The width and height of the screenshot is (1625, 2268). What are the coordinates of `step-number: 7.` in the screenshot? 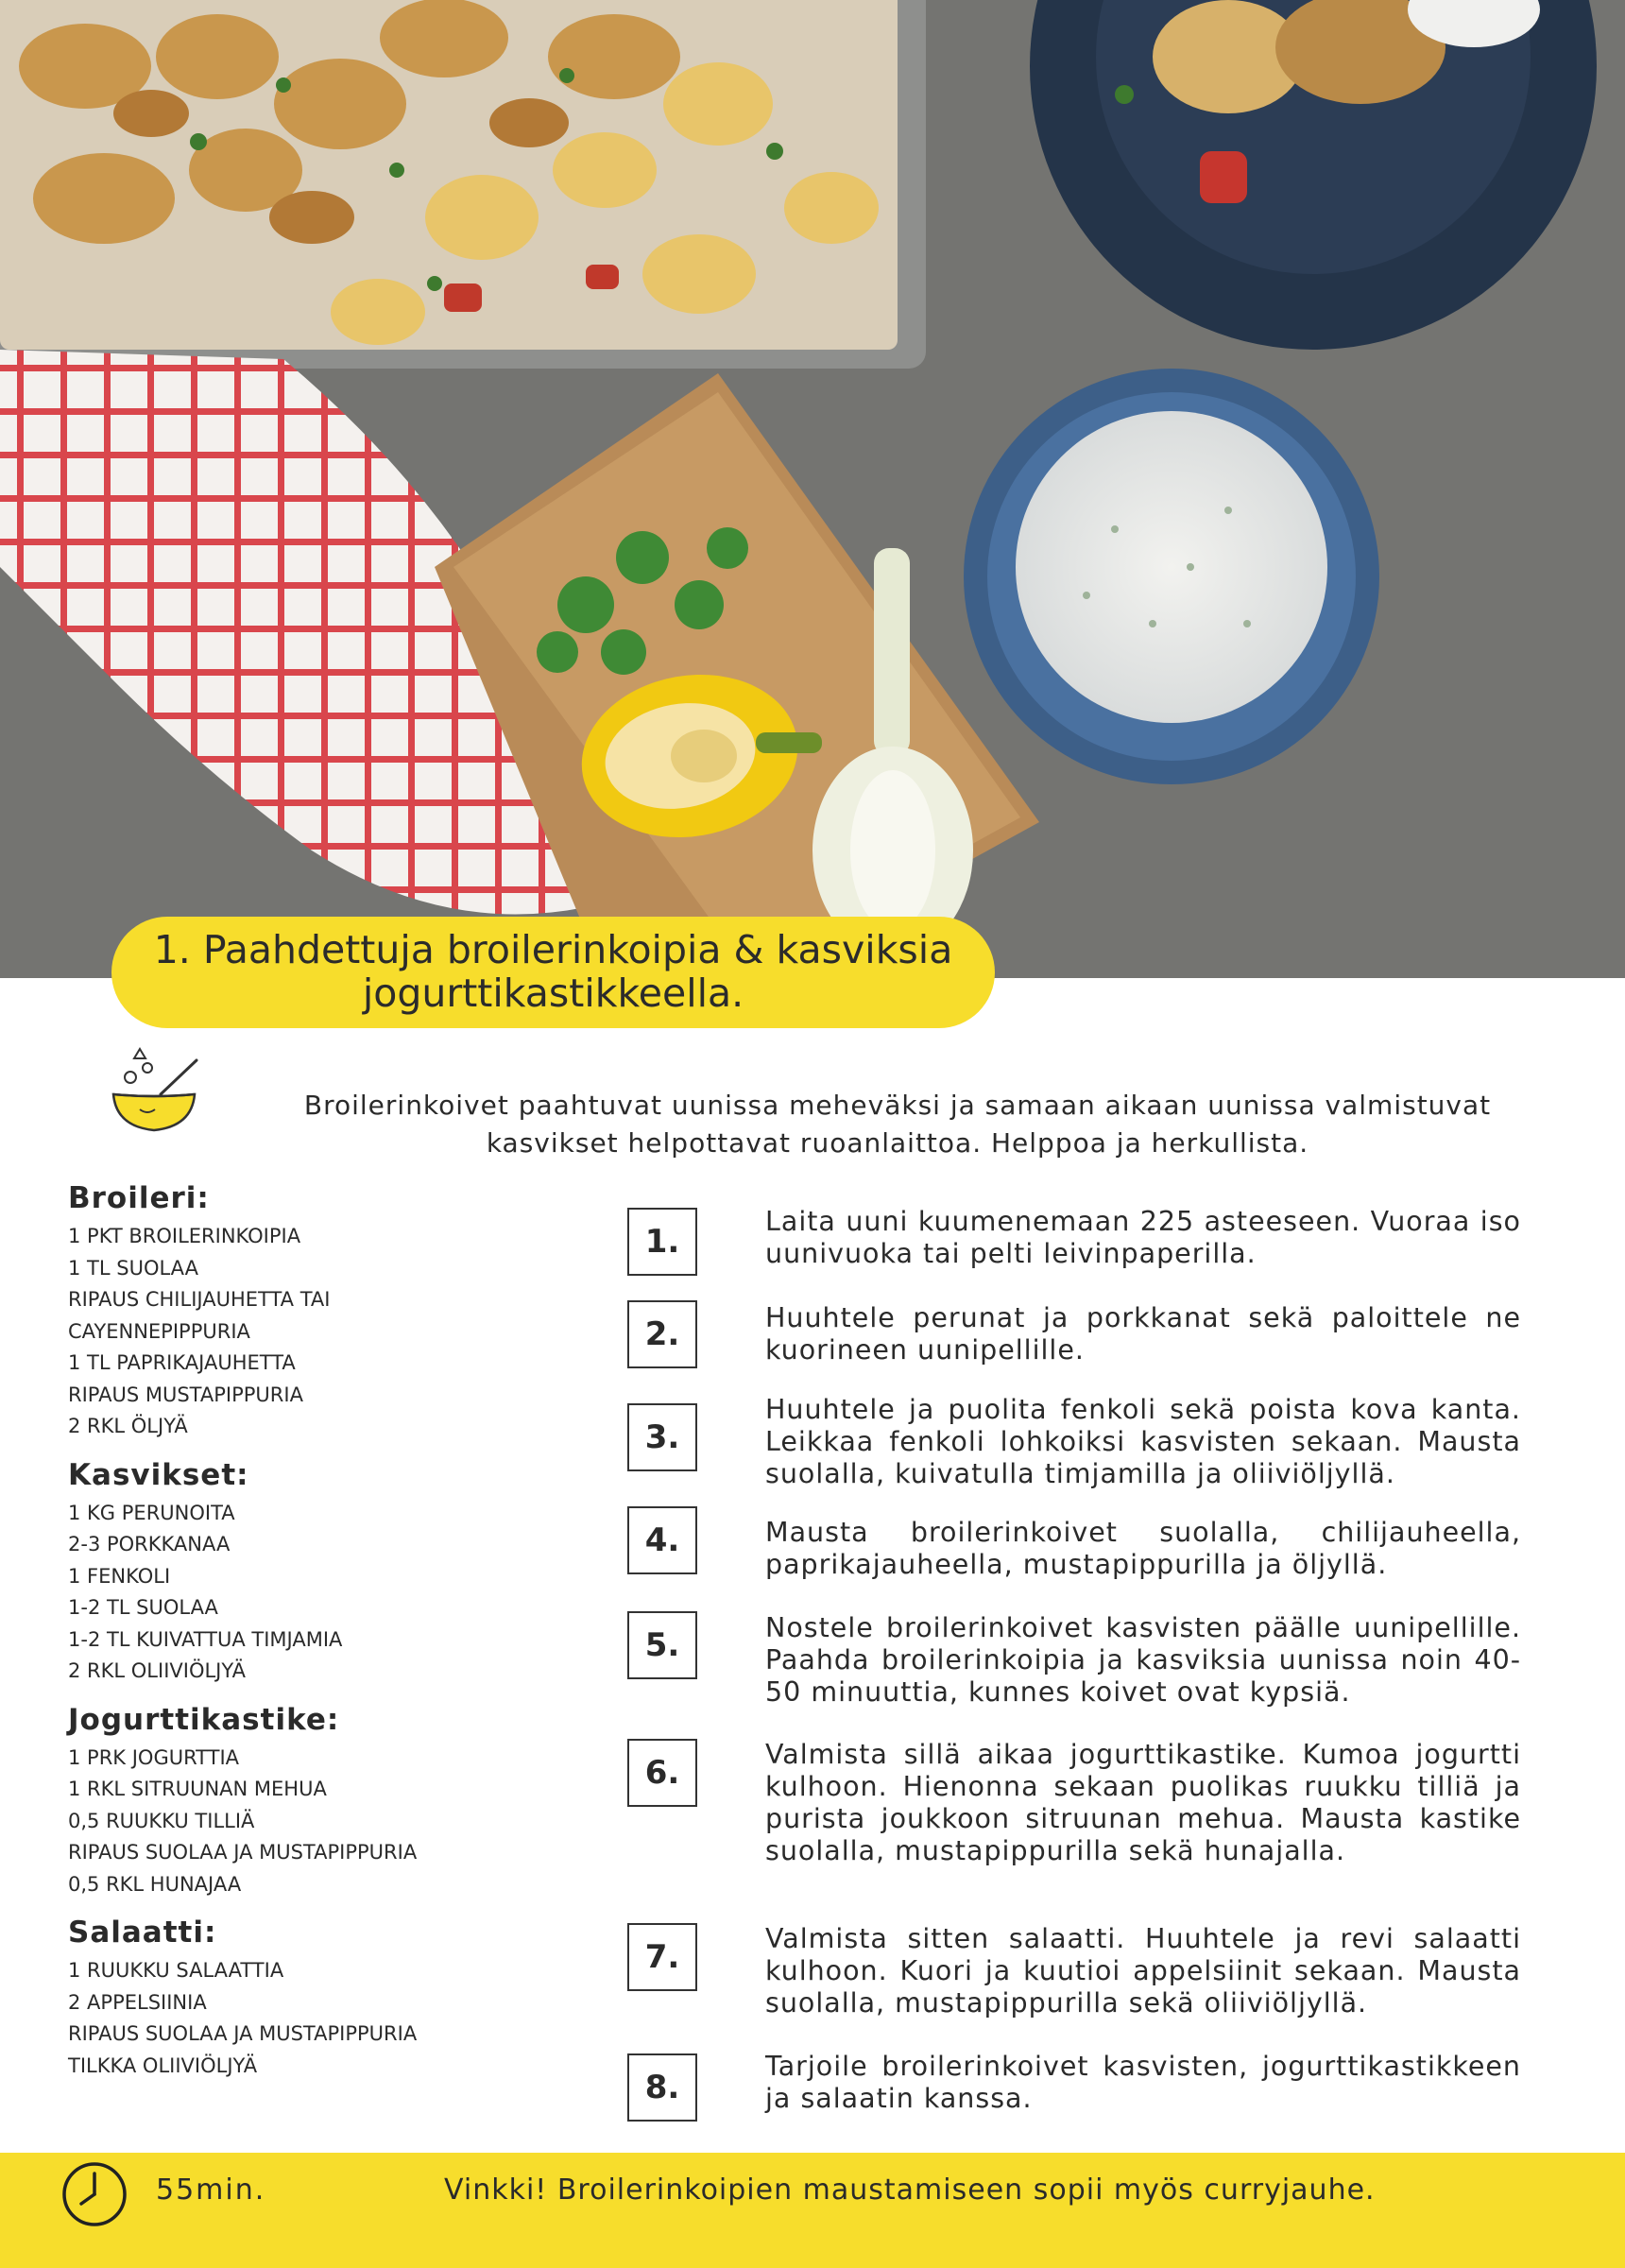 It's located at (662, 1957).